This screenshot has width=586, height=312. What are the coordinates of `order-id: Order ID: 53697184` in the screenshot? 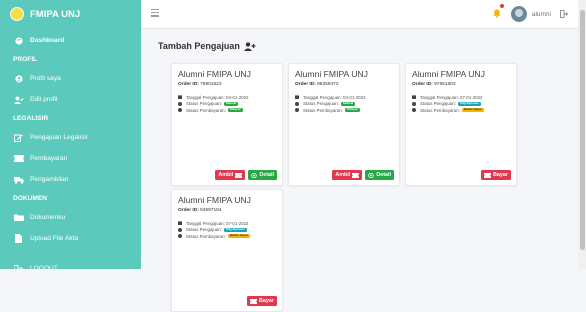 It's located at (230, 210).